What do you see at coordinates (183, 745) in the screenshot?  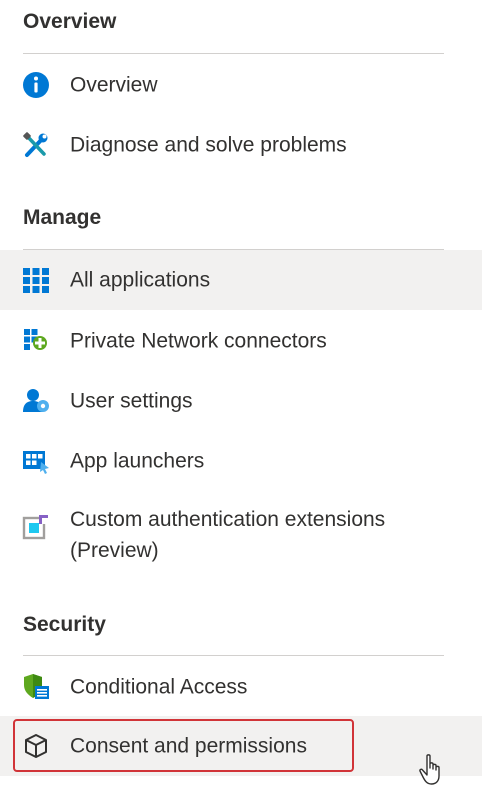 I see `highlight-box` at bounding box center [183, 745].